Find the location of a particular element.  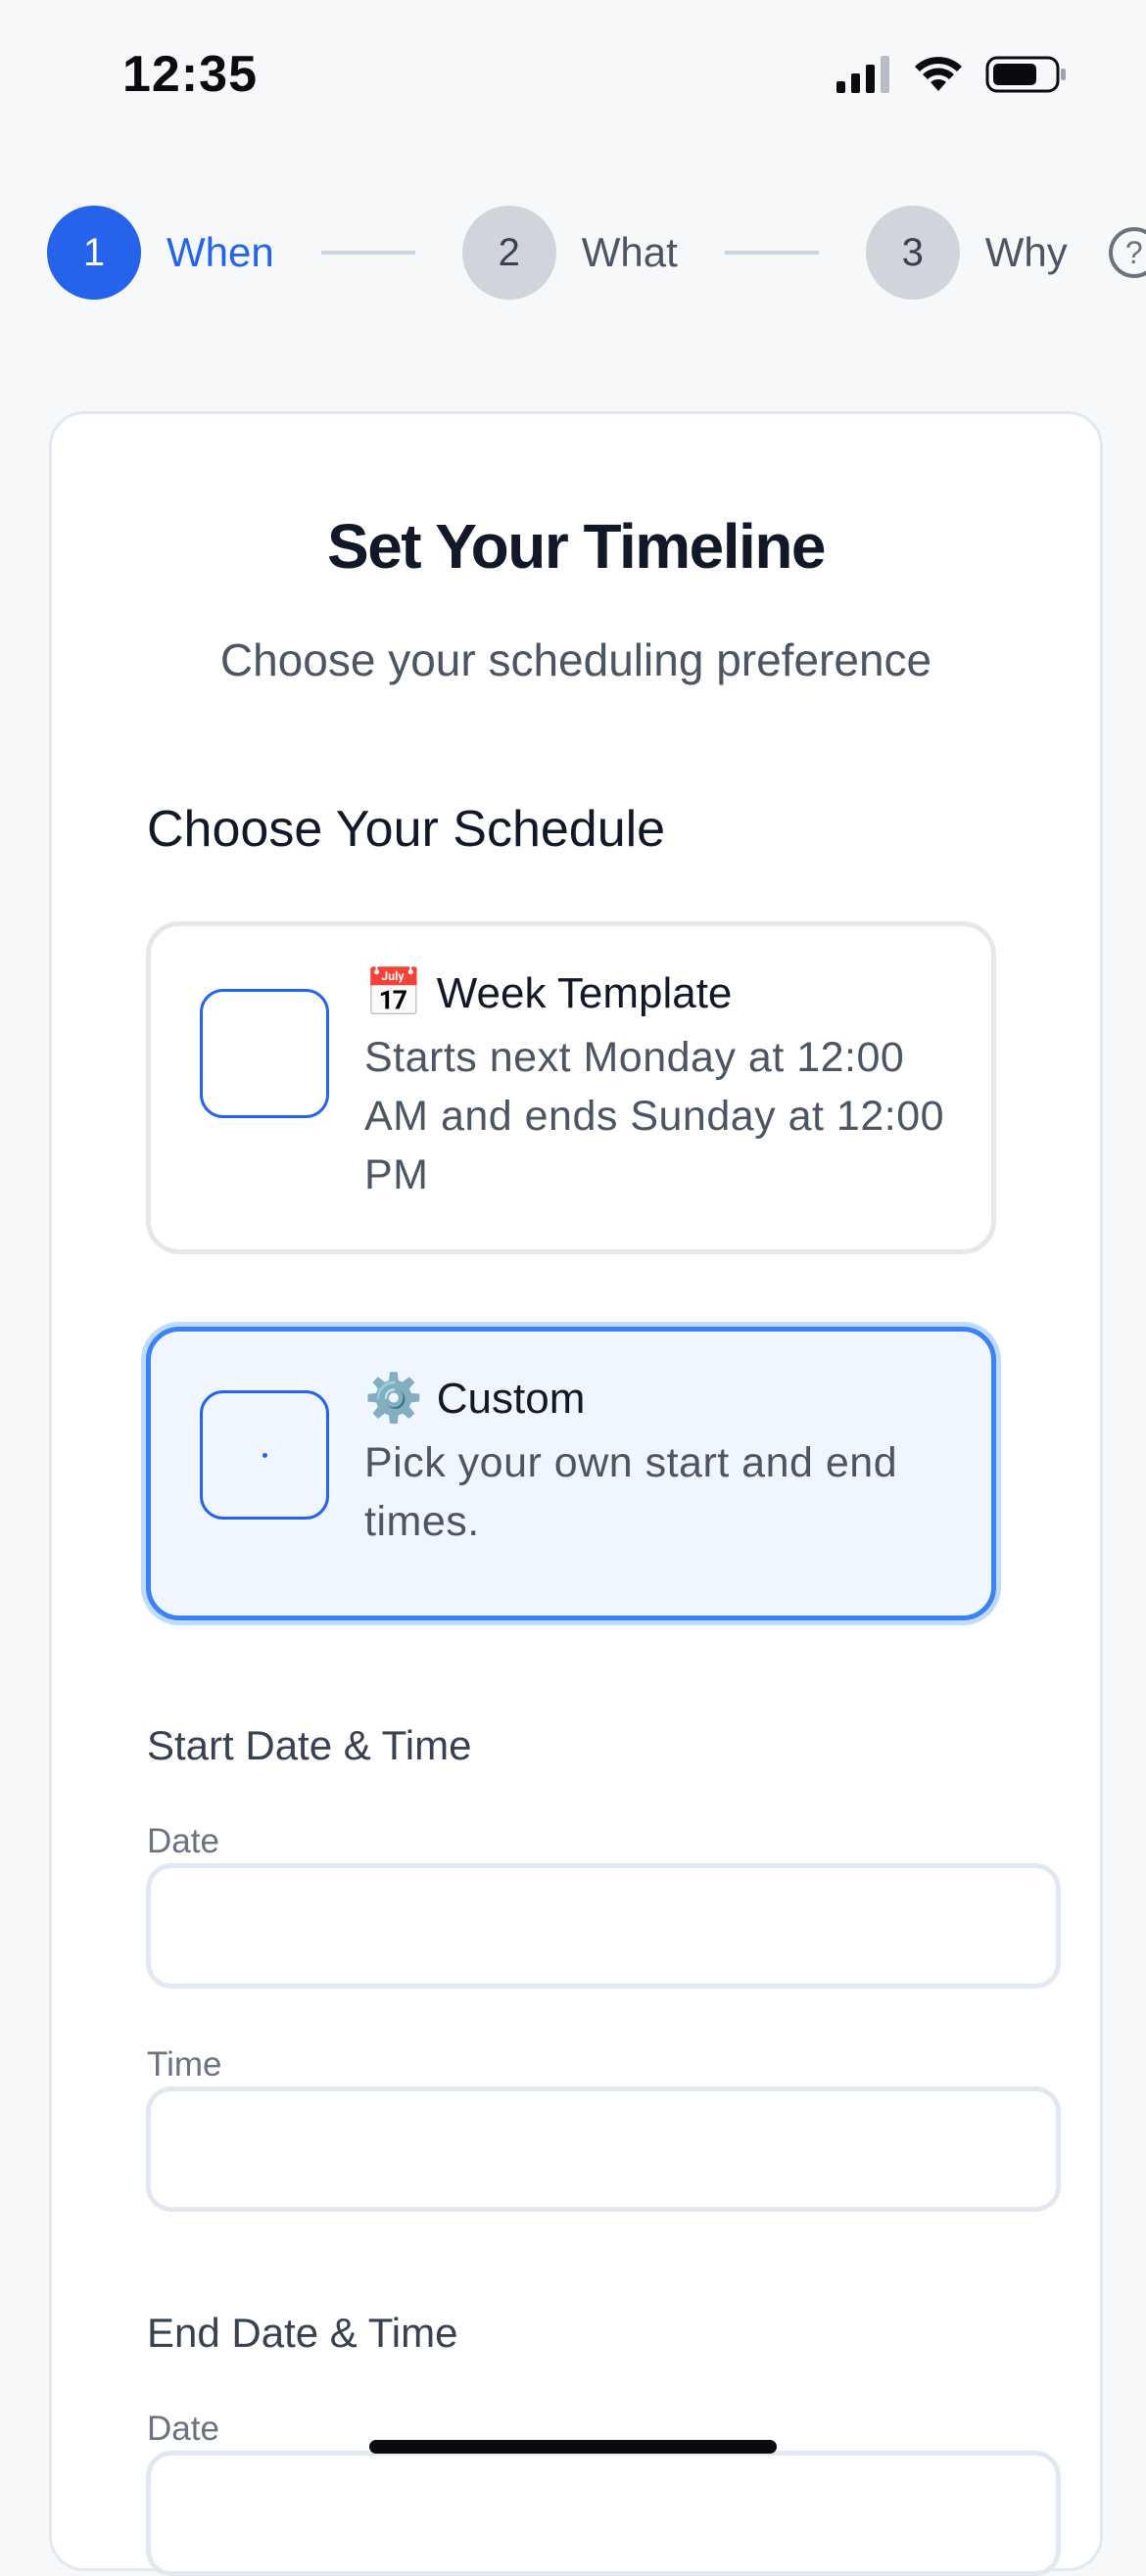

help-icon: ? is located at coordinates (1127, 252).